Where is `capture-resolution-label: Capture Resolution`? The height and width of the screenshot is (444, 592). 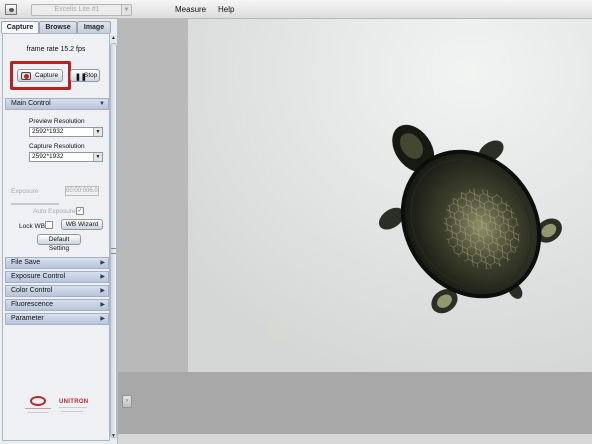
capture-resolution-label: Capture Resolution is located at coordinates (57, 146).